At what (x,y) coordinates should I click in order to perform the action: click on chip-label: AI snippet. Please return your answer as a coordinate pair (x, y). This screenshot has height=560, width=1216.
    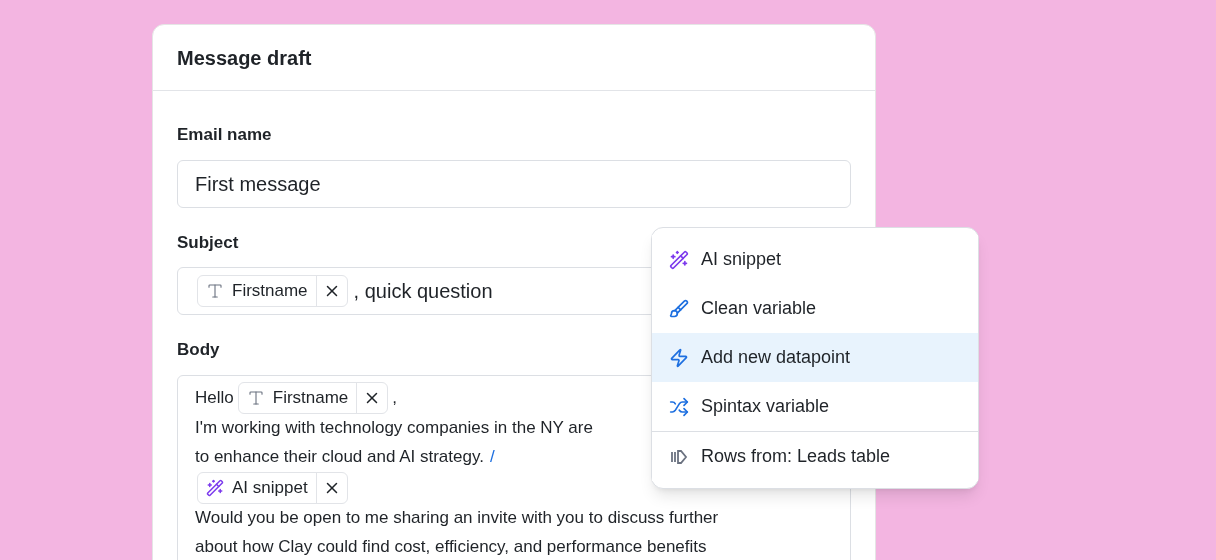
    Looking at the image, I should click on (270, 487).